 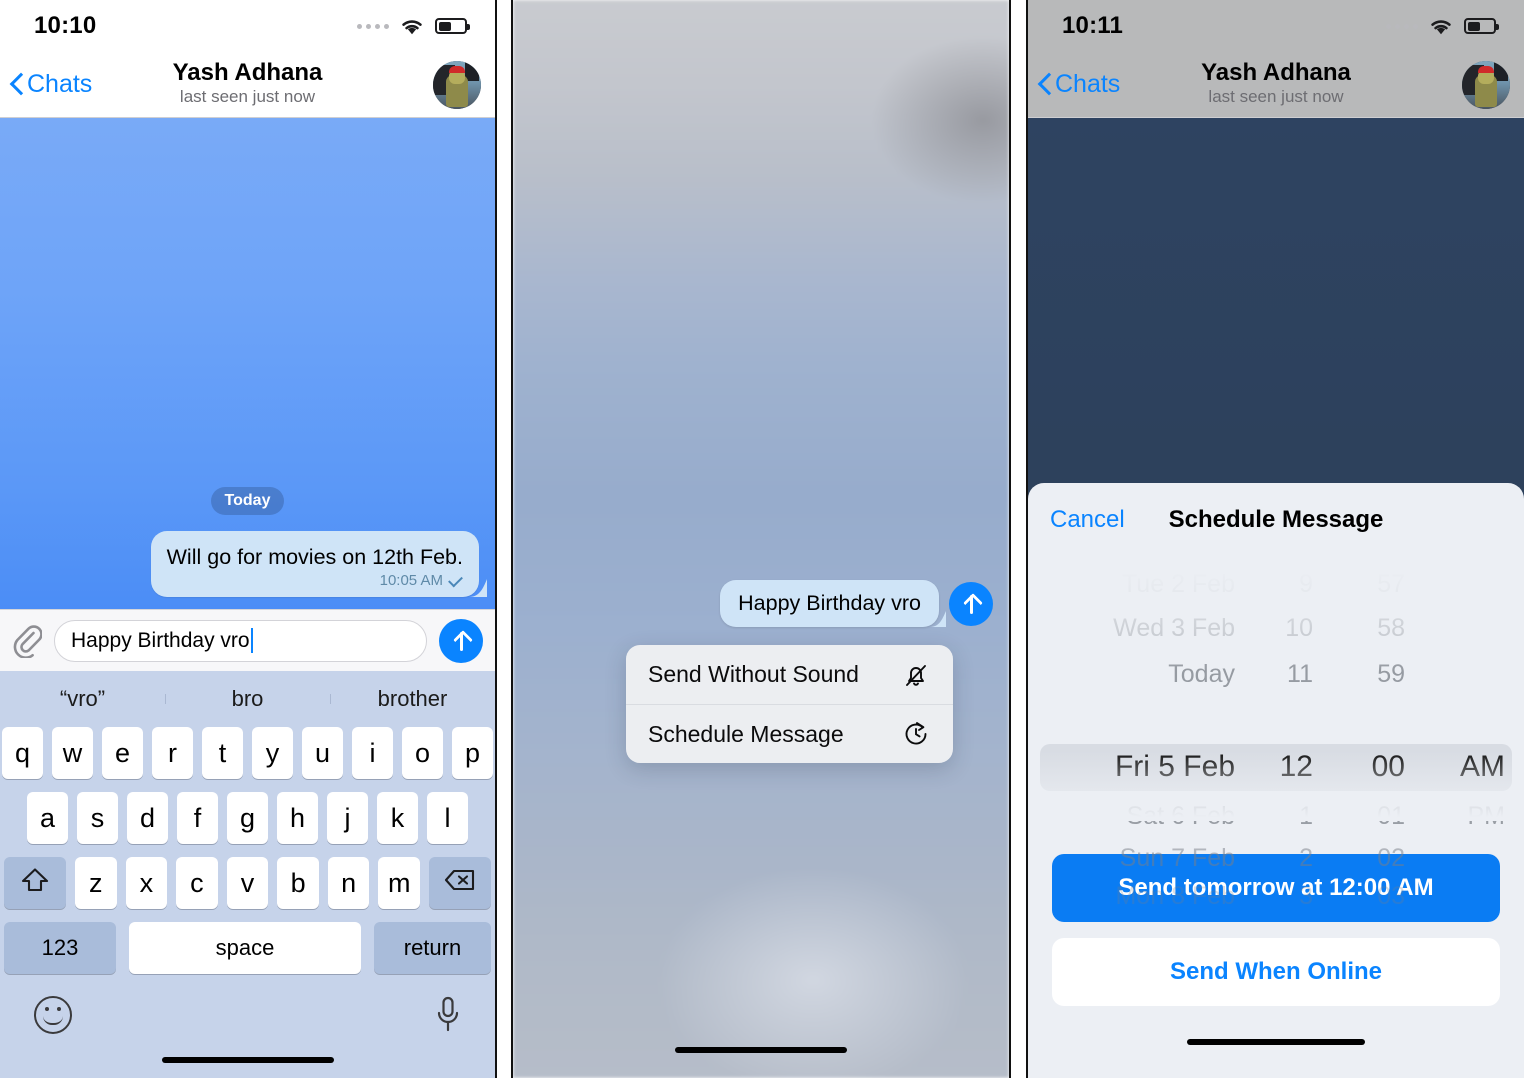 I want to click on picker-row: Tue 2 Feb 9 57, so click(x=1276, y=584).